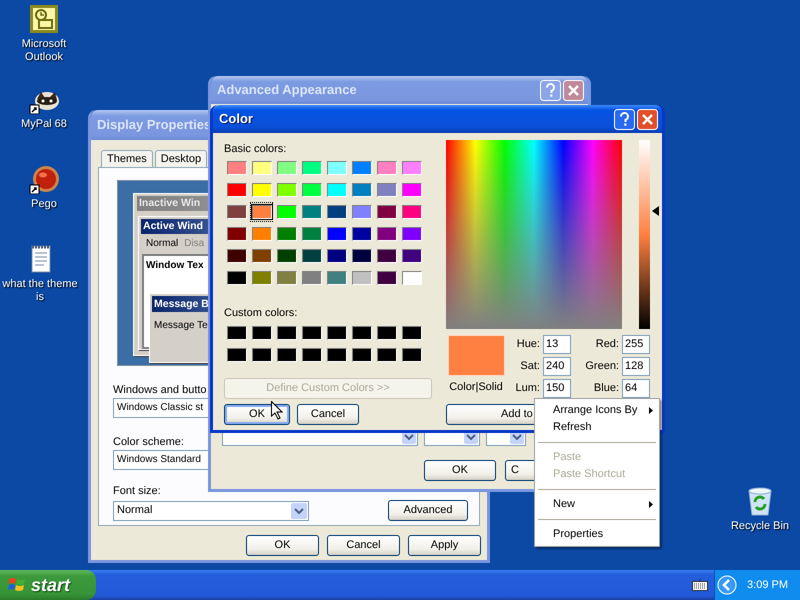  What do you see at coordinates (767, 585) in the screenshot?
I see `clock: 3:09 PM` at bounding box center [767, 585].